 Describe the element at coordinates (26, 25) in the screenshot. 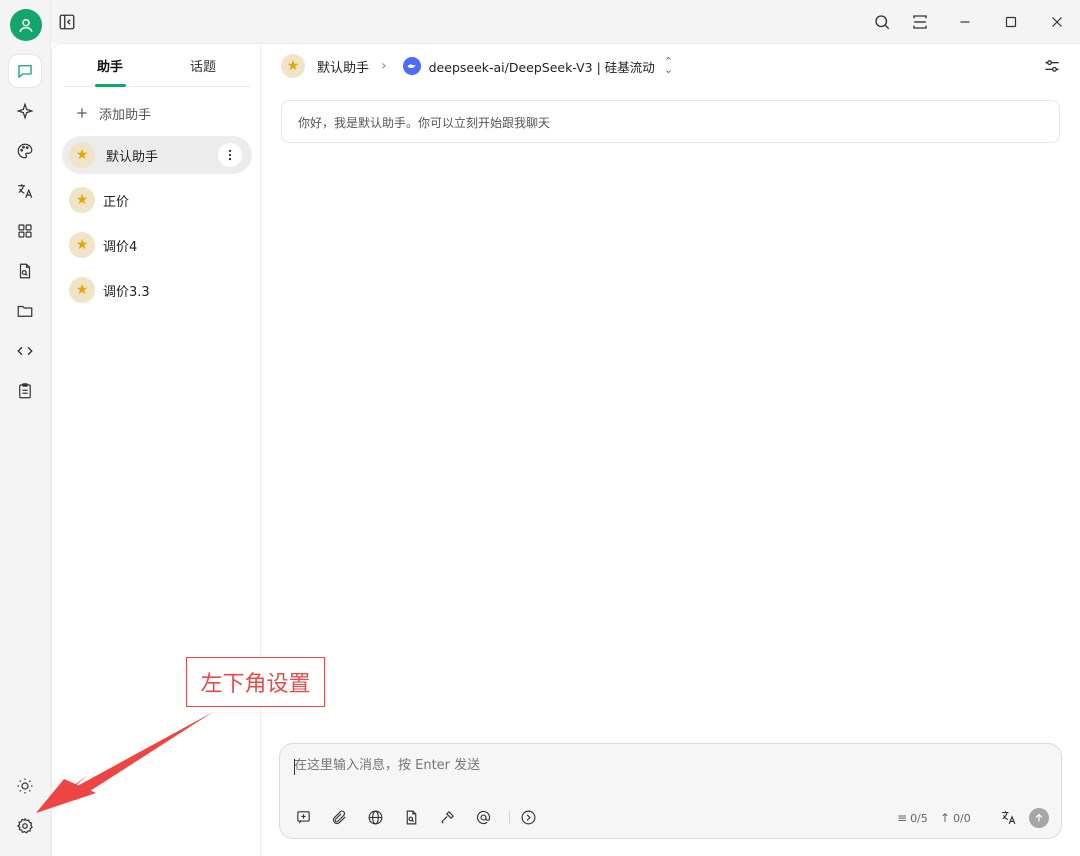

I see `avatar` at that location.